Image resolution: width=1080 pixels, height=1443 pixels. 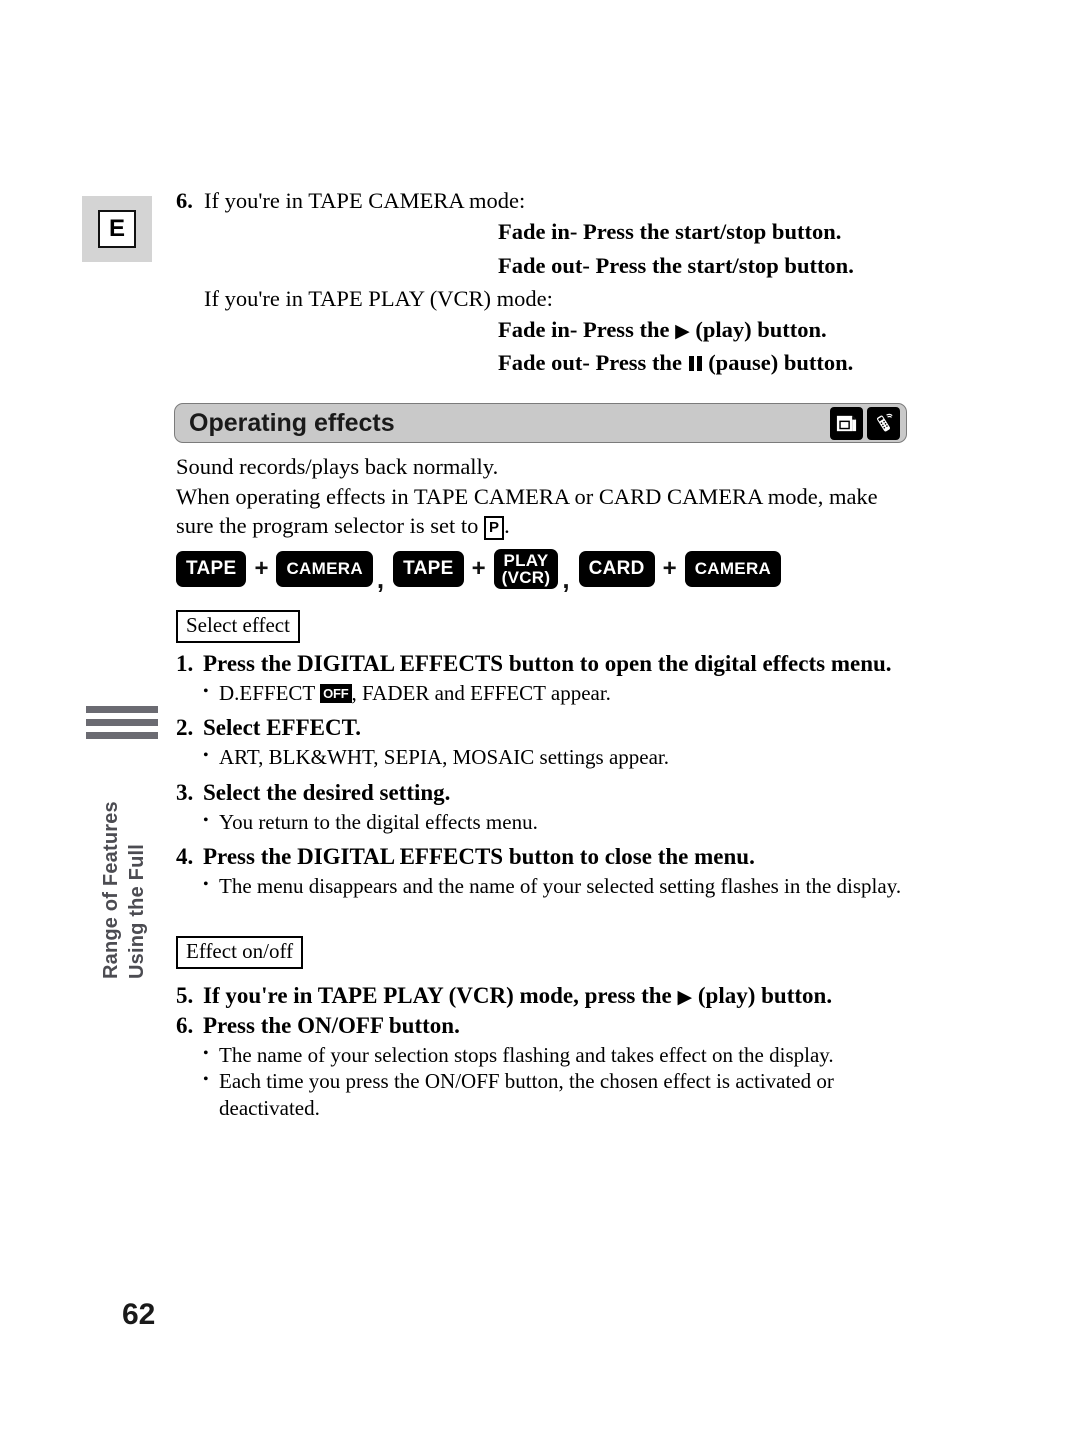 I want to click on language-badge: E, so click(x=117, y=229).